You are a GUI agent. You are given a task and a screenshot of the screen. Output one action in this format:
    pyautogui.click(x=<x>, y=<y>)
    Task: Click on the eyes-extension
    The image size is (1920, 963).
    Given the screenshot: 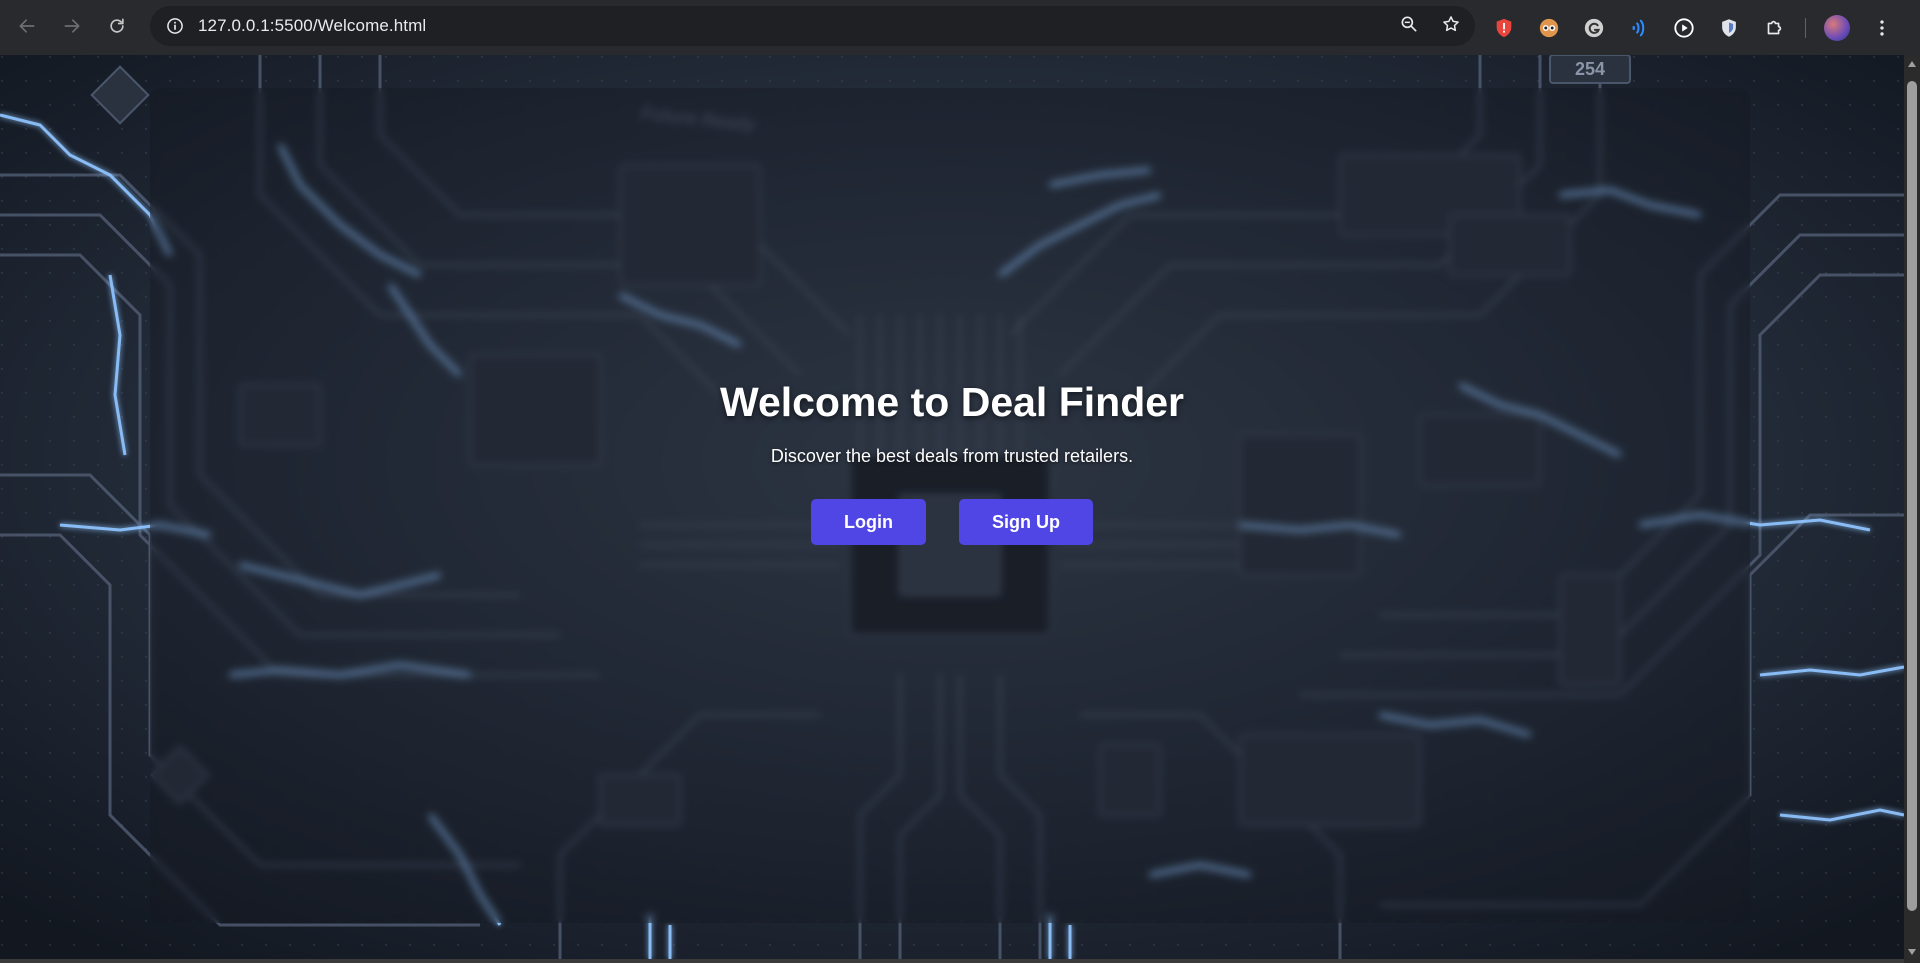 What is the action you would take?
    pyautogui.click(x=1549, y=28)
    